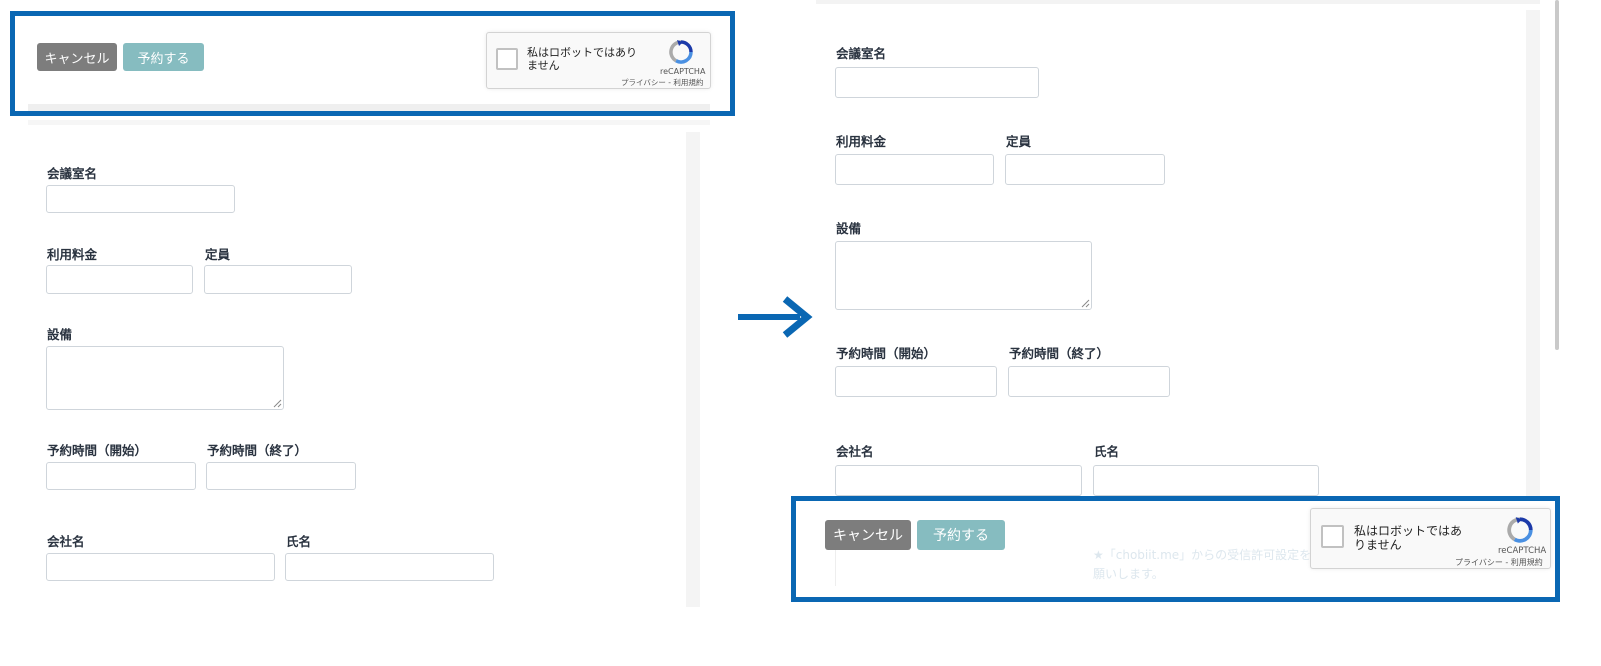 The height and width of the screenshot is (666, 1601). Describe the element at coordinates (72, 254) in the screenshot. I see `before-fee-label: 利用料金` at that location.